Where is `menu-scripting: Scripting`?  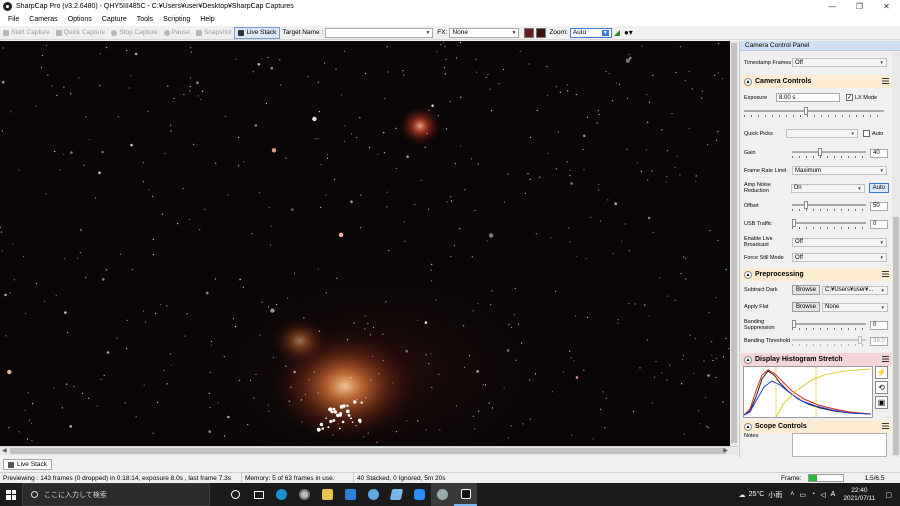 menu-scripting: Scripting is located at coordinates (176, 19).